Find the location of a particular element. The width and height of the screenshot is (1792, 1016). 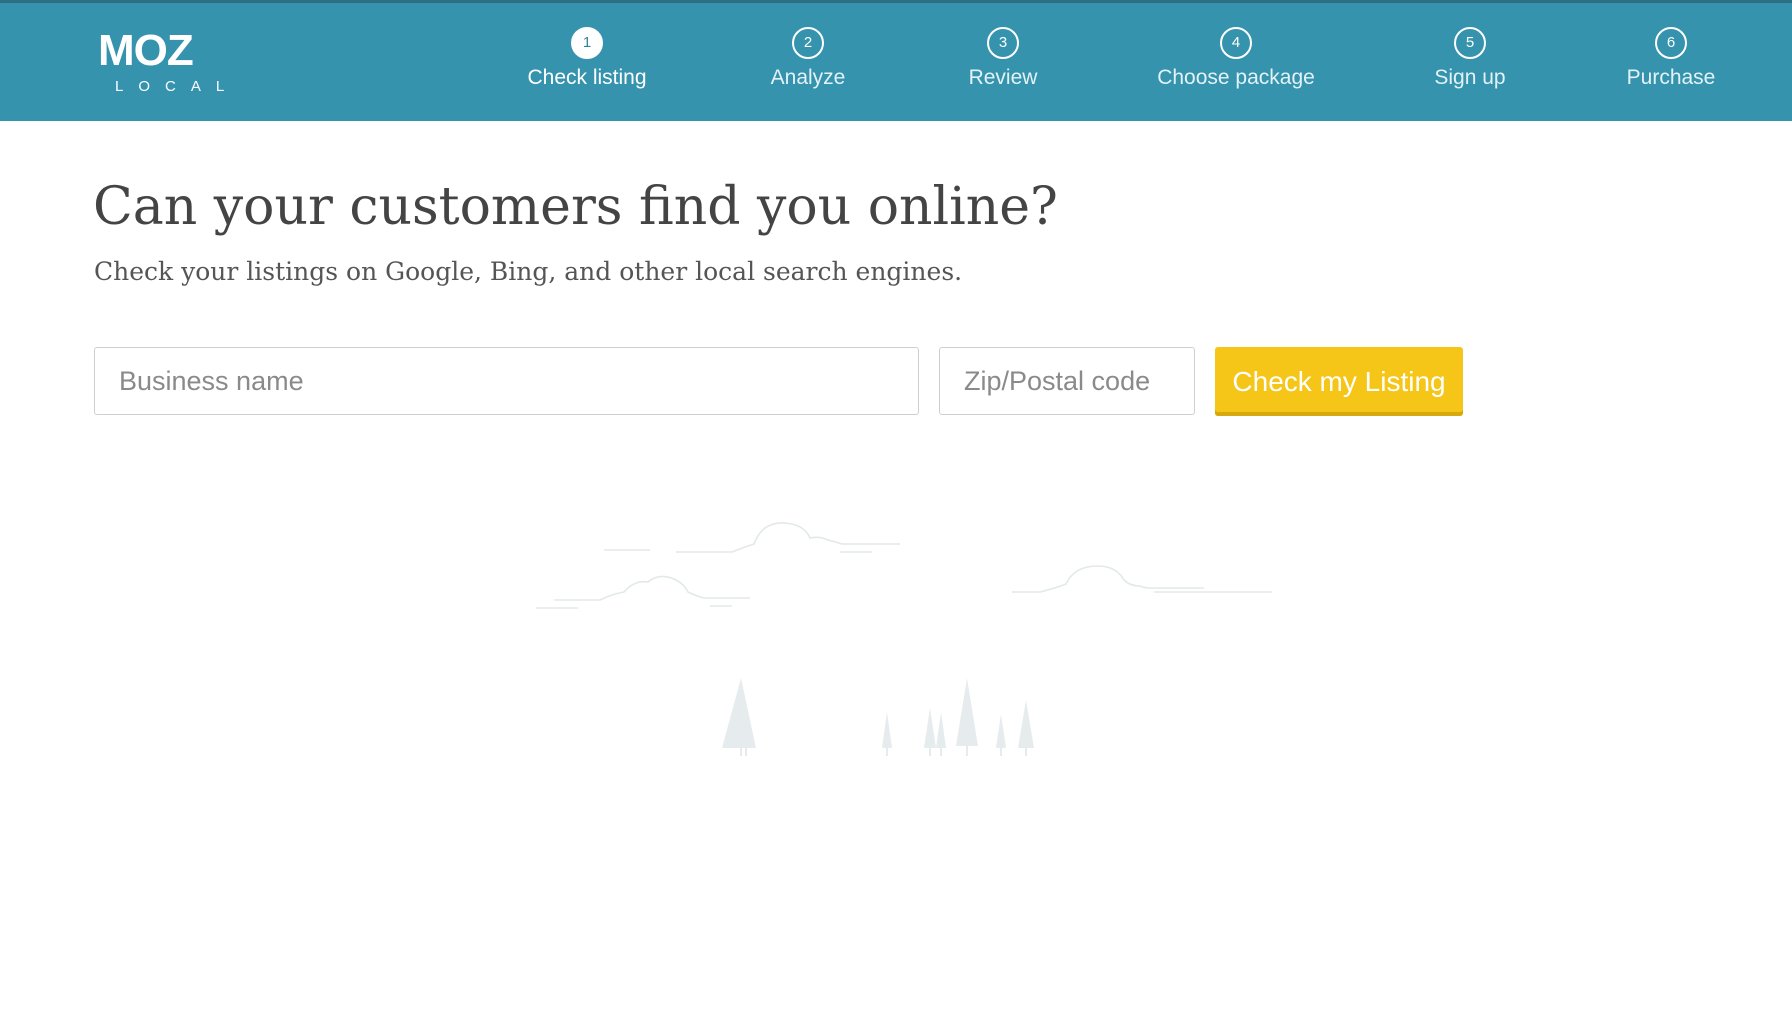

step-label: Review is located at coordinates (1003, 77).